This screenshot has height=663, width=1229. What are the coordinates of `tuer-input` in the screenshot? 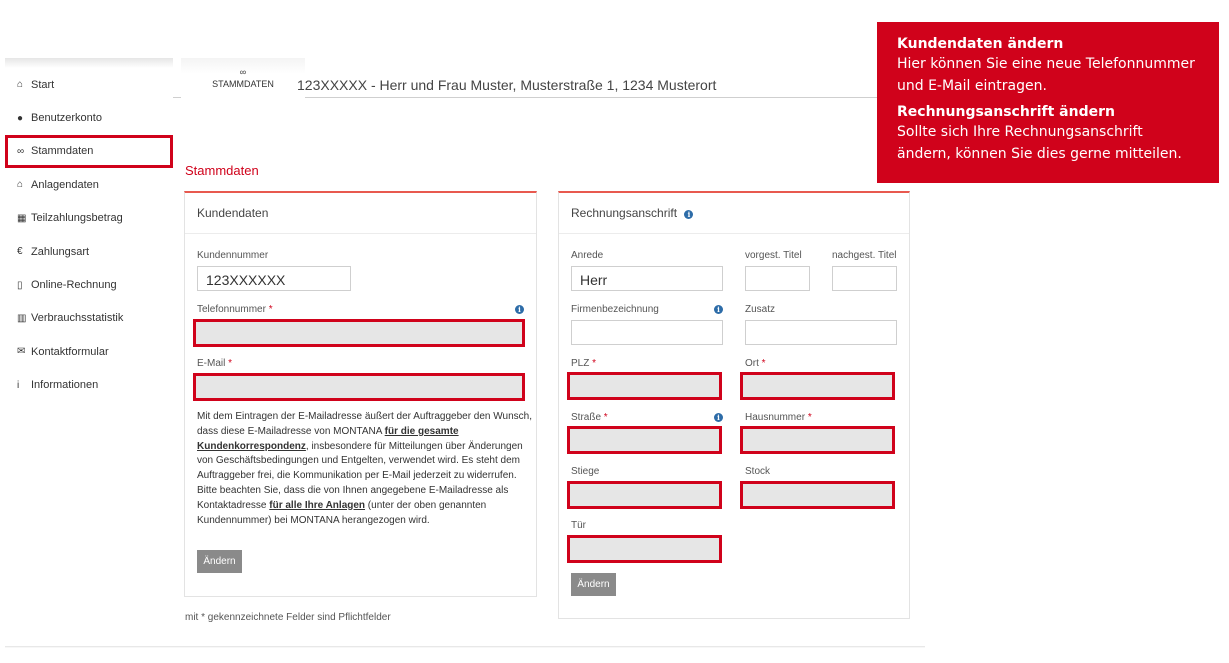 It's located at (644, 549).